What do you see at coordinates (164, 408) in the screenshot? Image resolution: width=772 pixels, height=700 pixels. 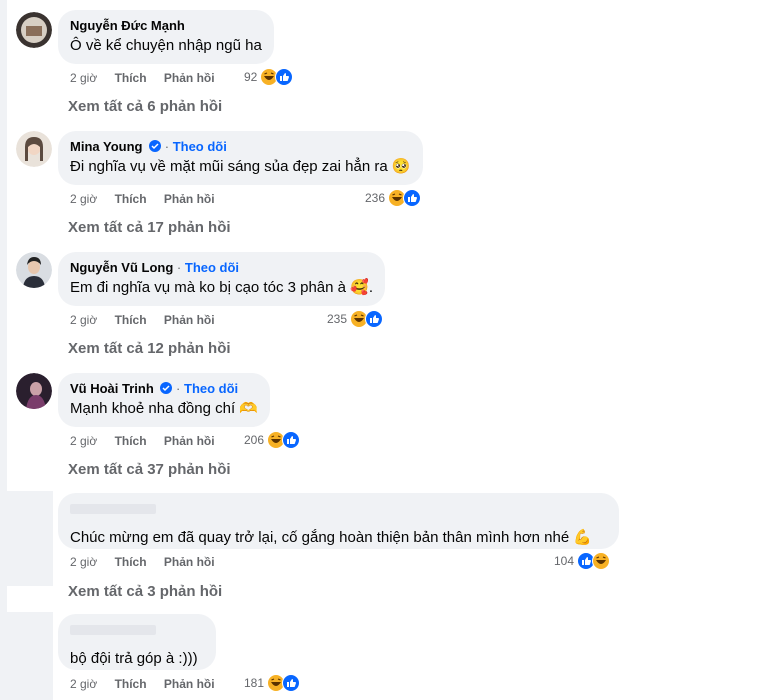 I see `comment-text: Mạnh khoẻ nha đồng chí 🫶` at bounding box center [164, 408].